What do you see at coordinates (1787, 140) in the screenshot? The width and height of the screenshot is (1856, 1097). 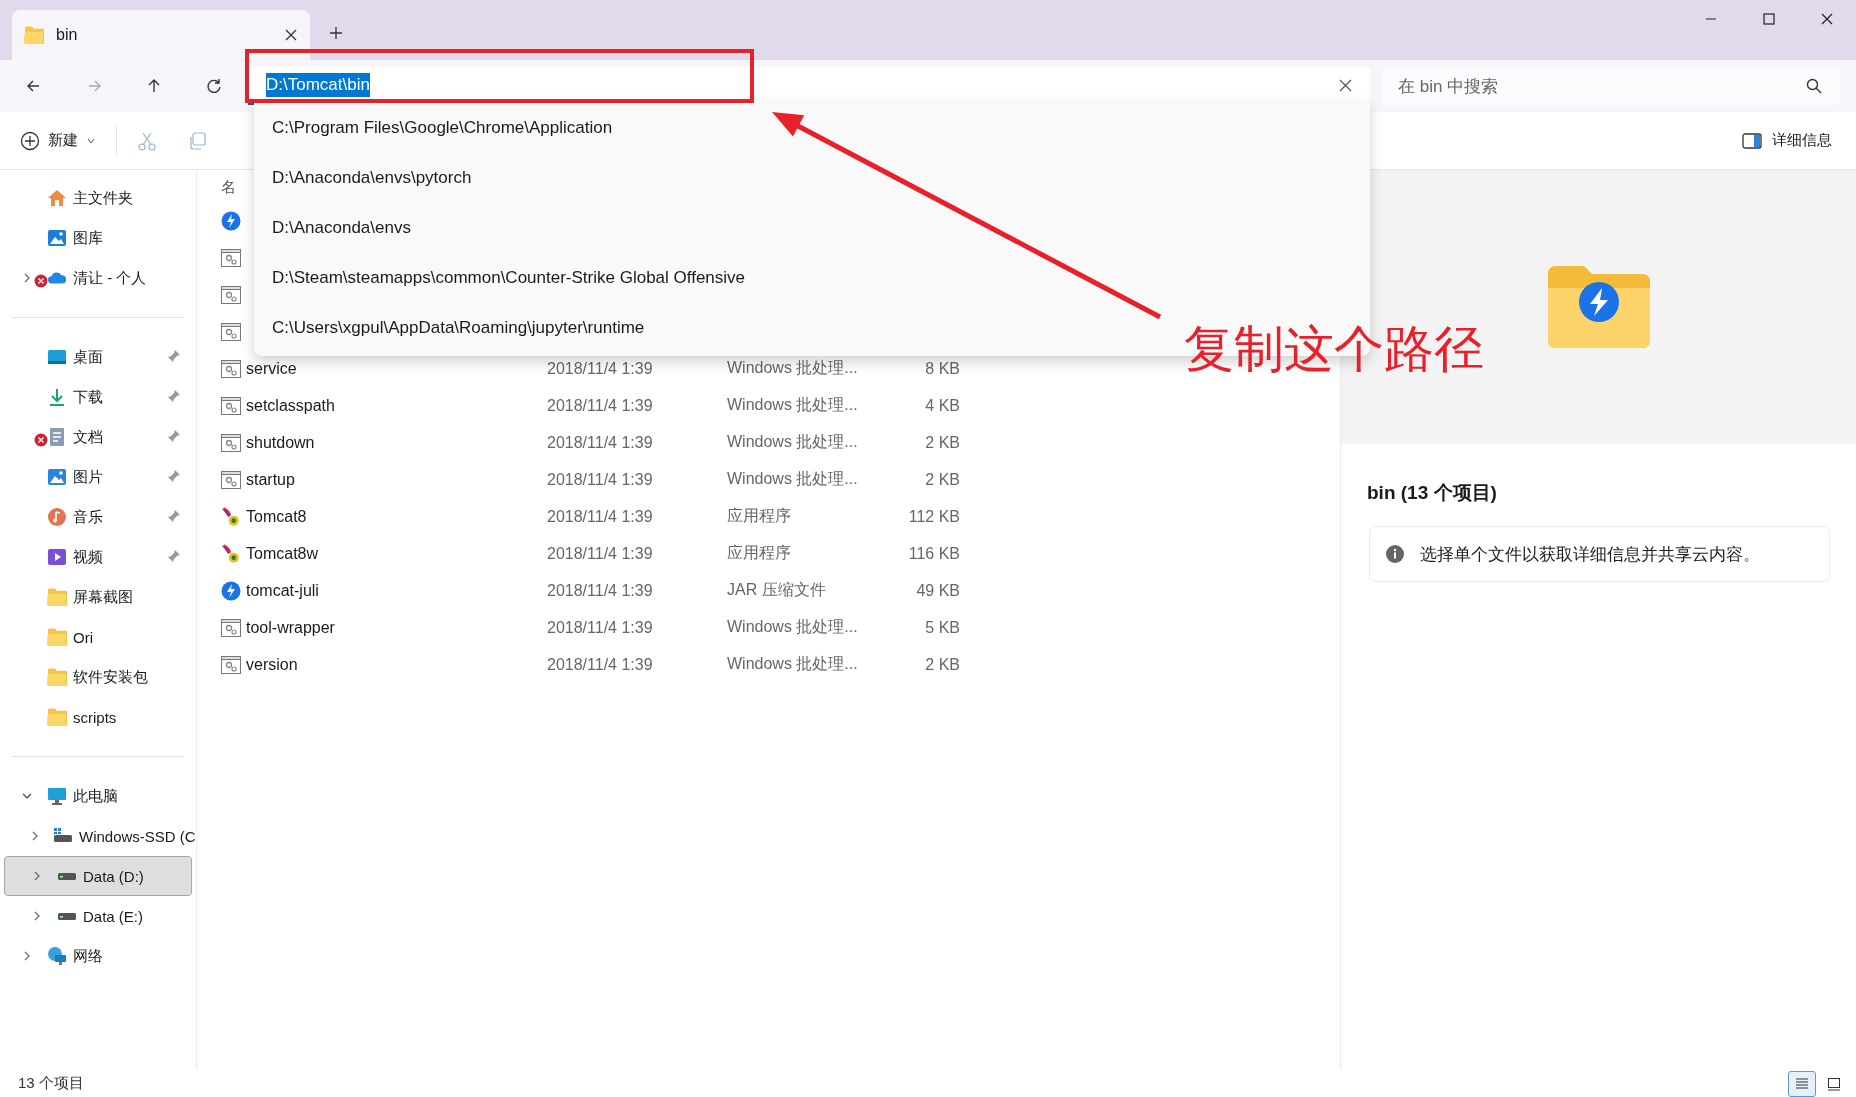 I see `details-button: 详细信息` at bounding box center [1787, 140].